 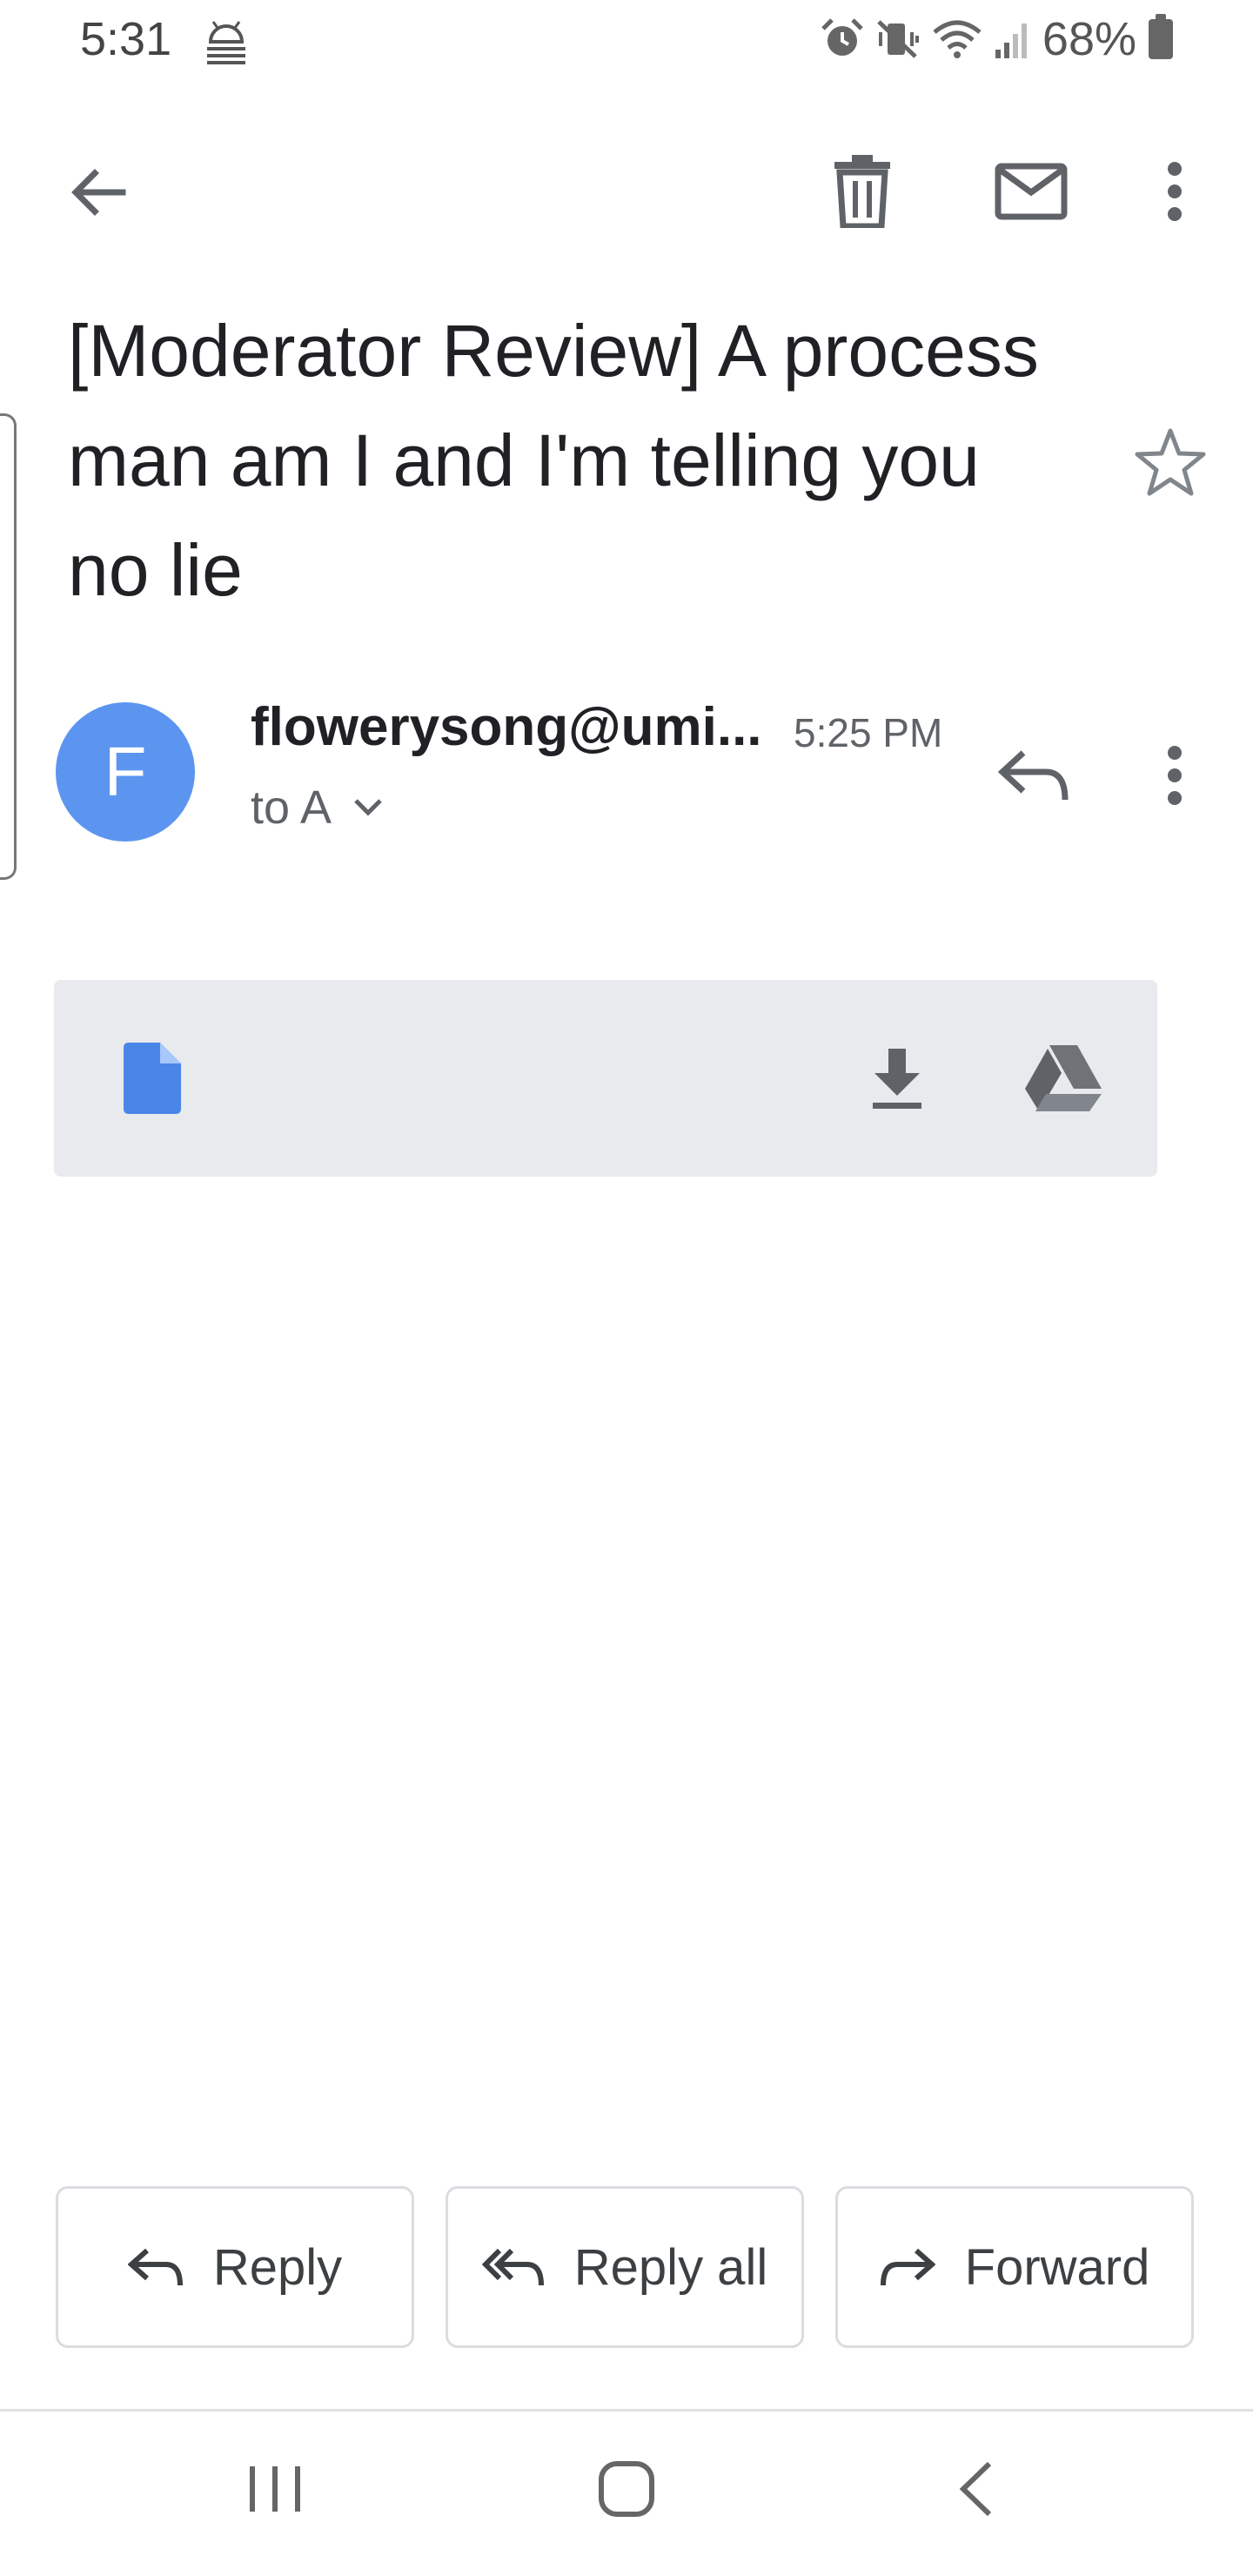 What do you see at coordinates (868, 733) in the screenshot?
I see `email-time: 5:25 PM` at bounding box center [868, 733].